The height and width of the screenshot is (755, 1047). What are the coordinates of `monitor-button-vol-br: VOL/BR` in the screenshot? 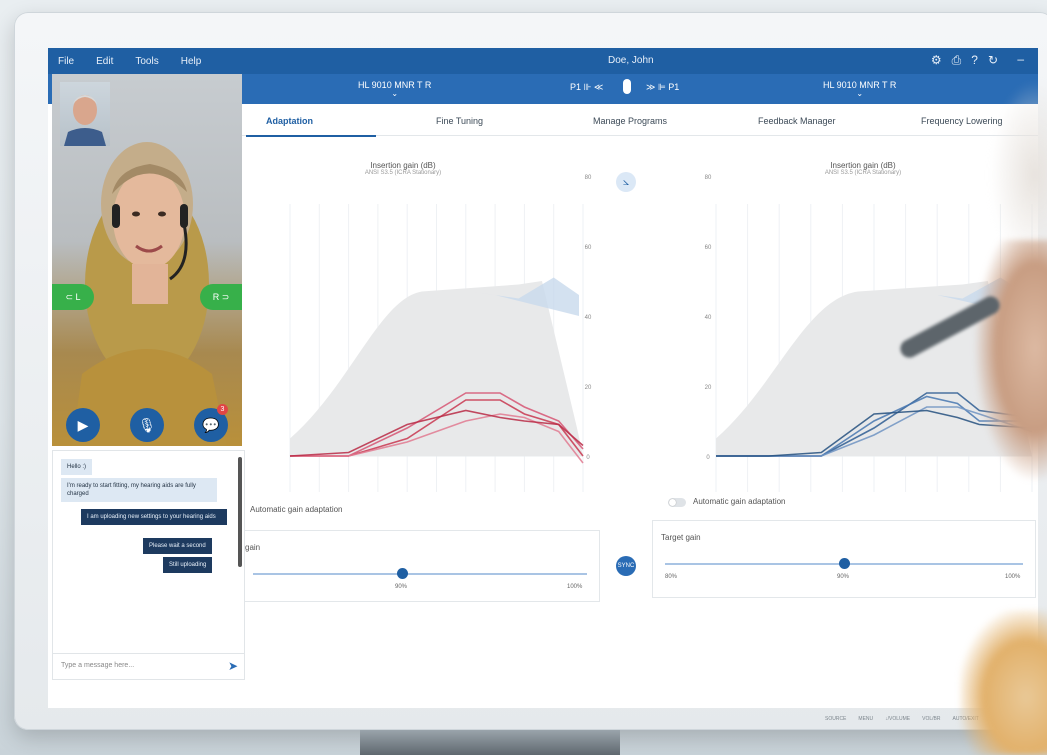 It's located at (931, 719).